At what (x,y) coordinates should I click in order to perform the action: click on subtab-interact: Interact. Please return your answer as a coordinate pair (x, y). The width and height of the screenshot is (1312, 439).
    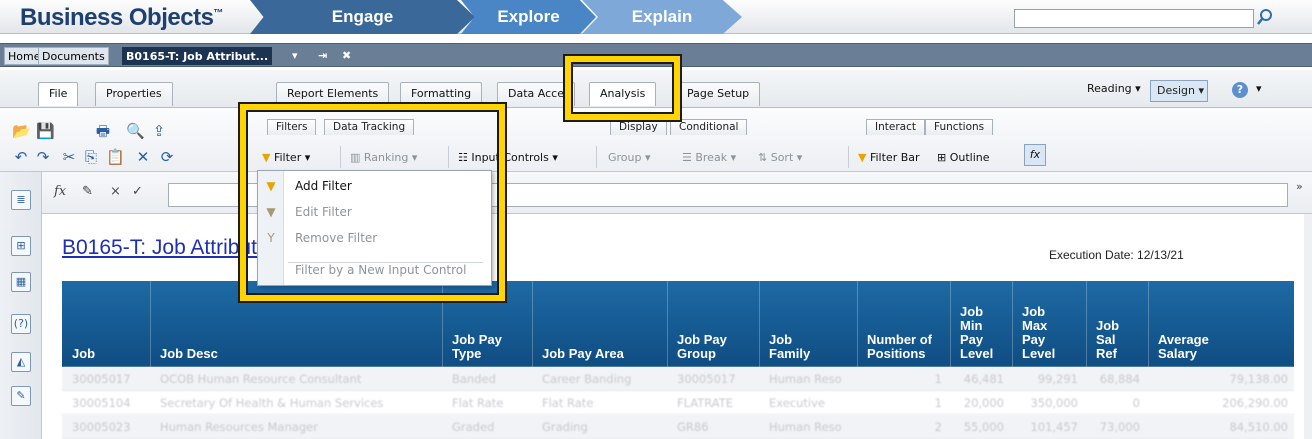
    Looking at the image, I should click on (895, 127).